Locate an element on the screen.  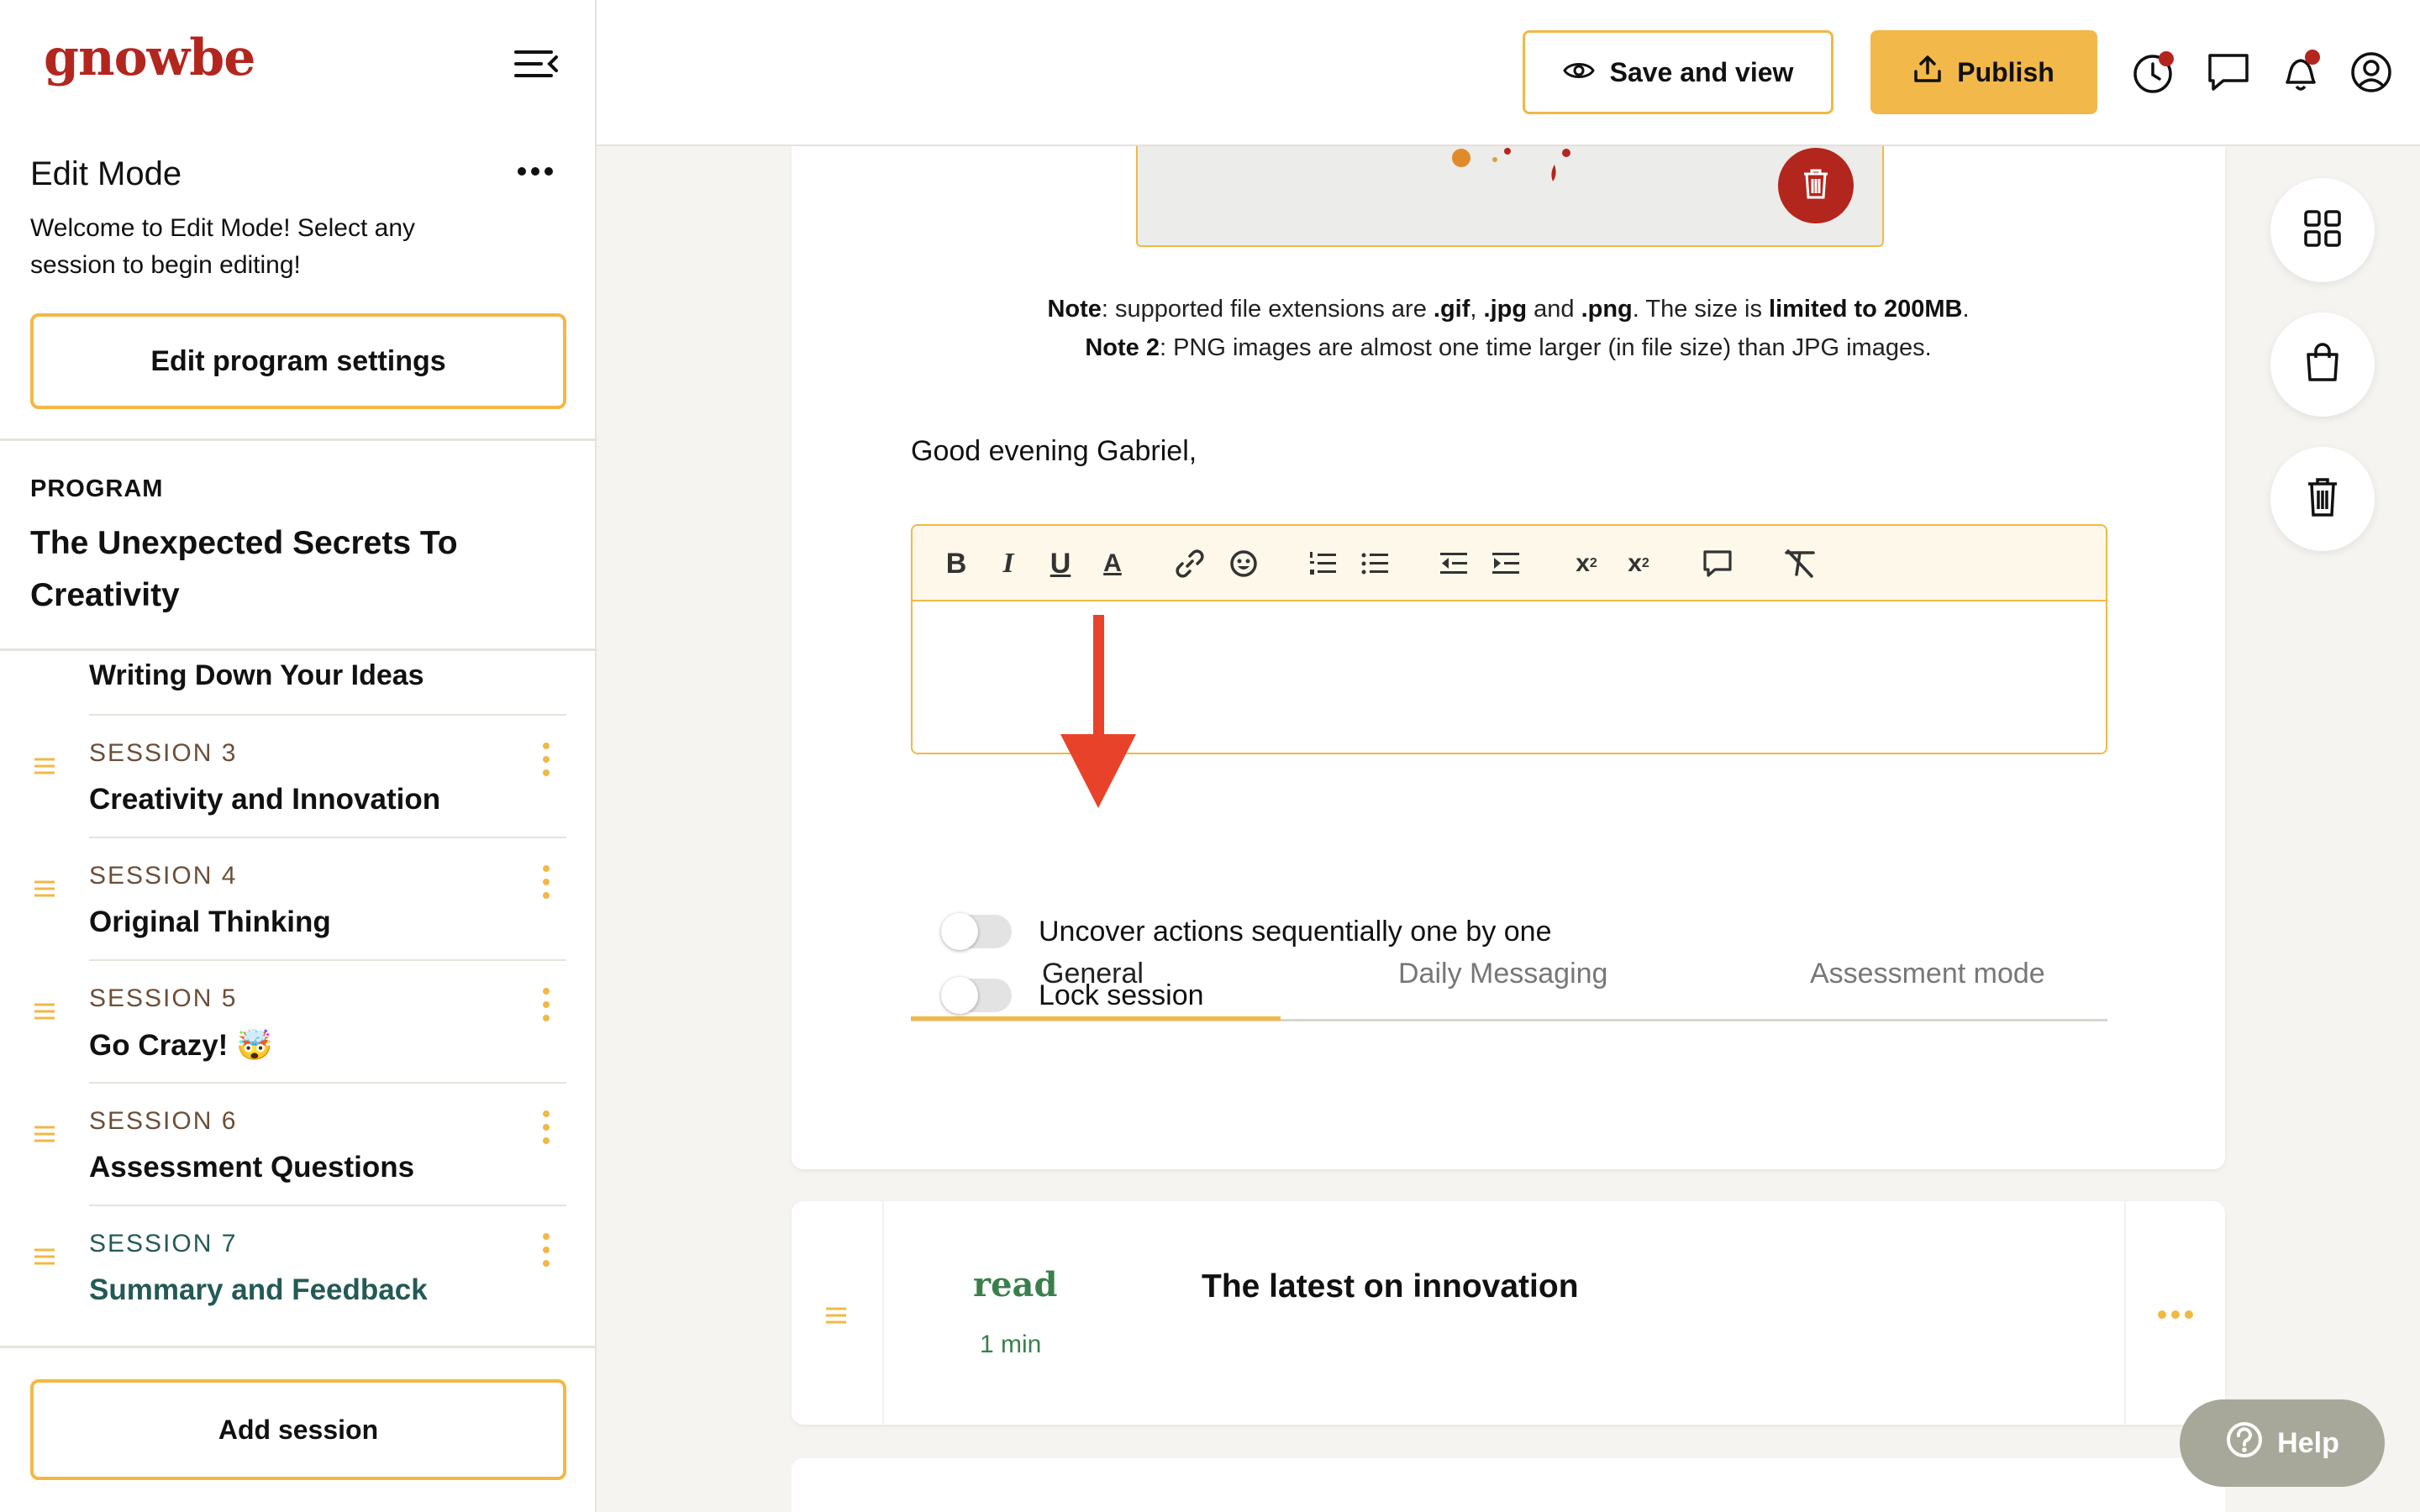
ordered-list-icon is located at coordinates (1322, 563).